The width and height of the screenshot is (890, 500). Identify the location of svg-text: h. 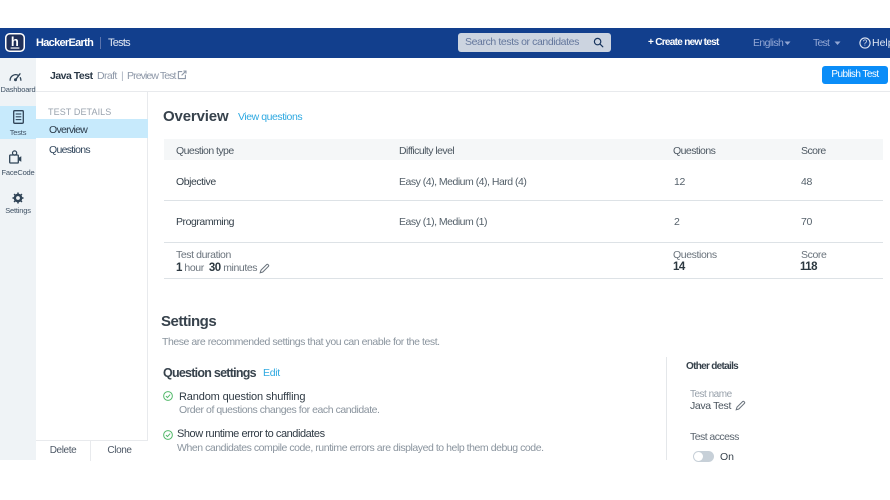
(15, 41).